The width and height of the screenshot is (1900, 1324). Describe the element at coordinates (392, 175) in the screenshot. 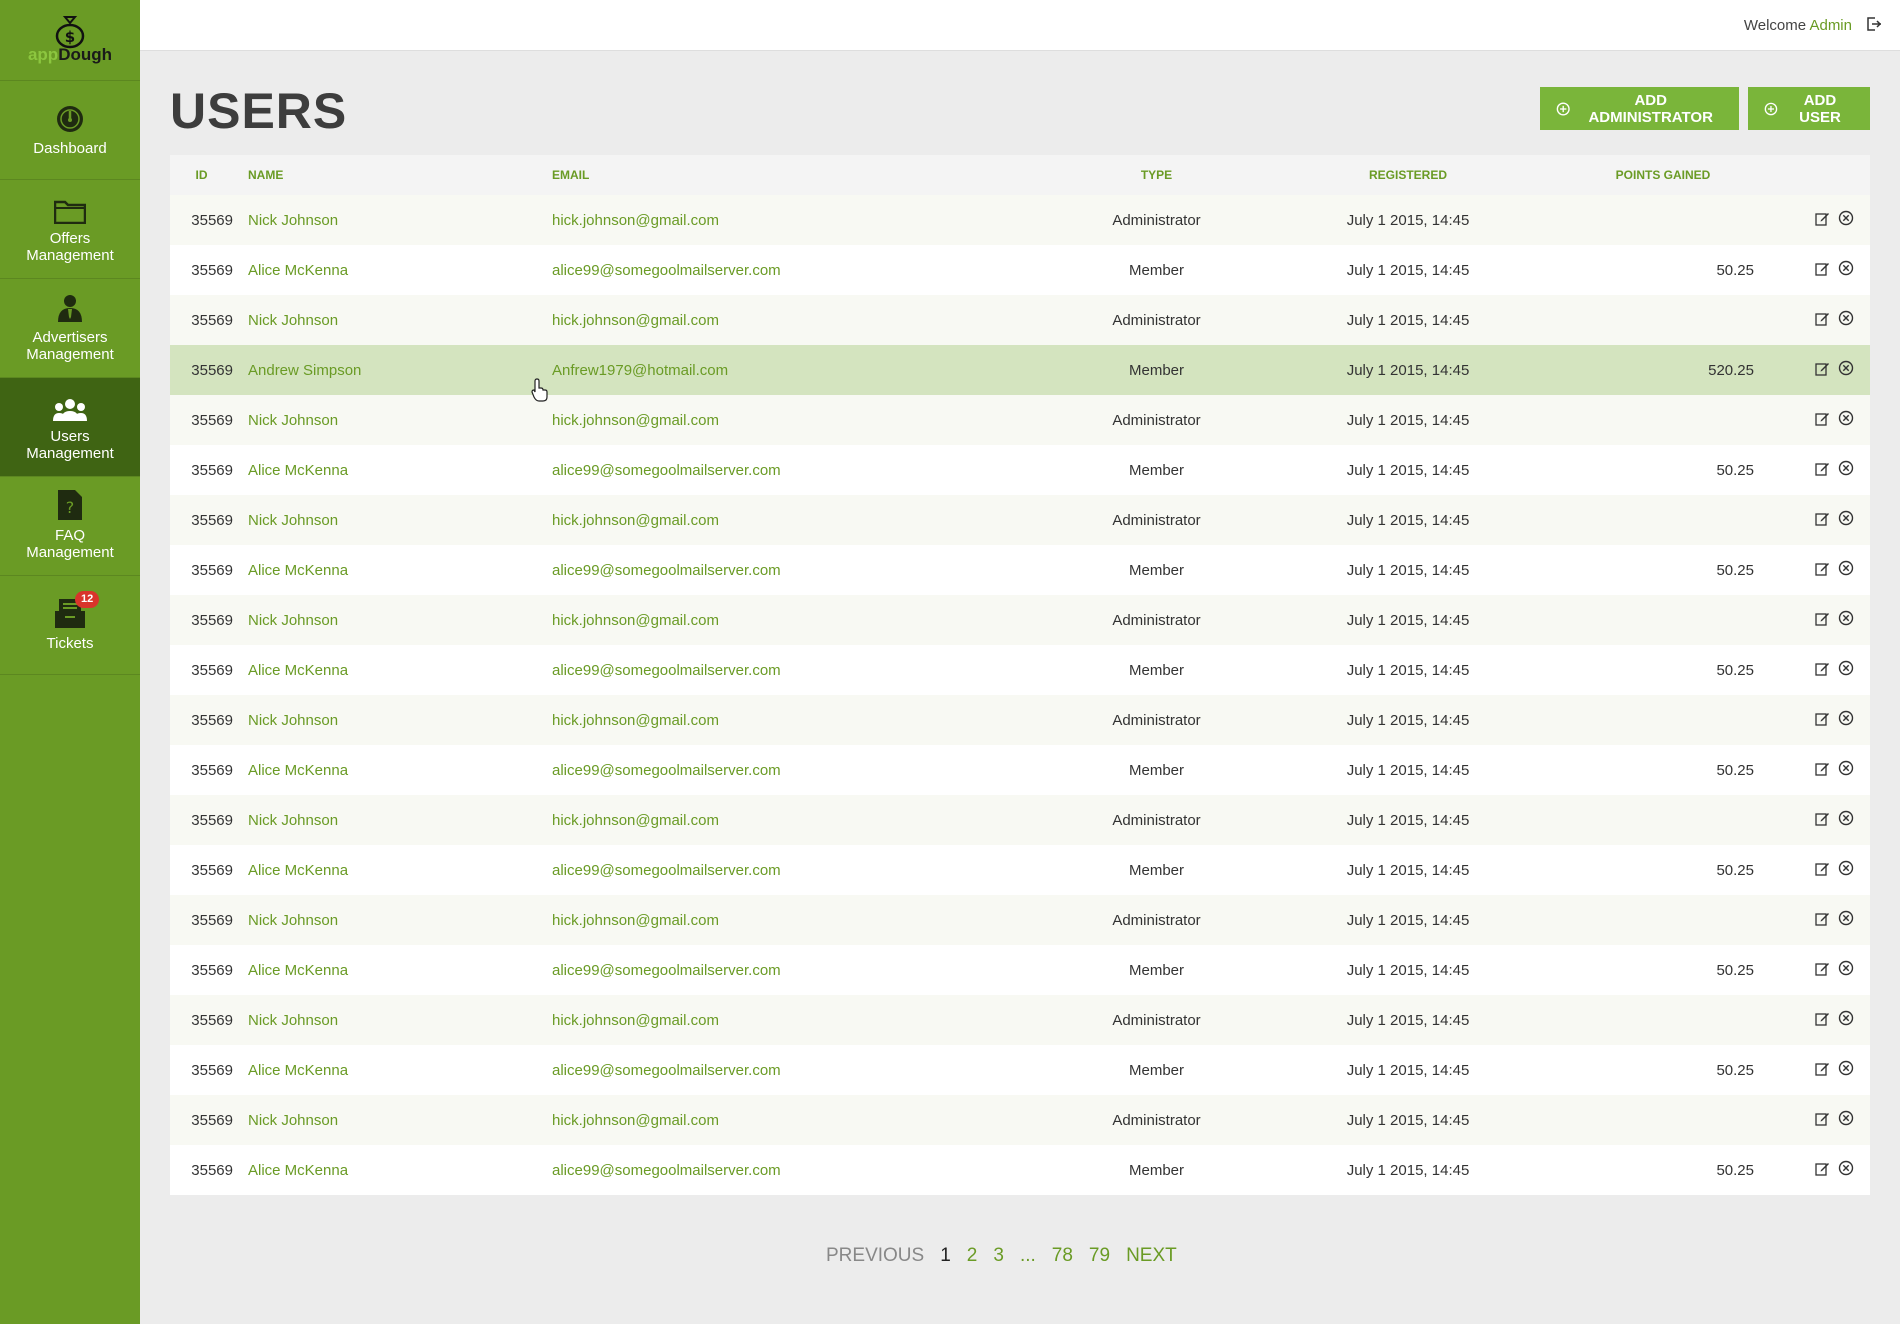

I see `column-header-name: NAME` at that location.